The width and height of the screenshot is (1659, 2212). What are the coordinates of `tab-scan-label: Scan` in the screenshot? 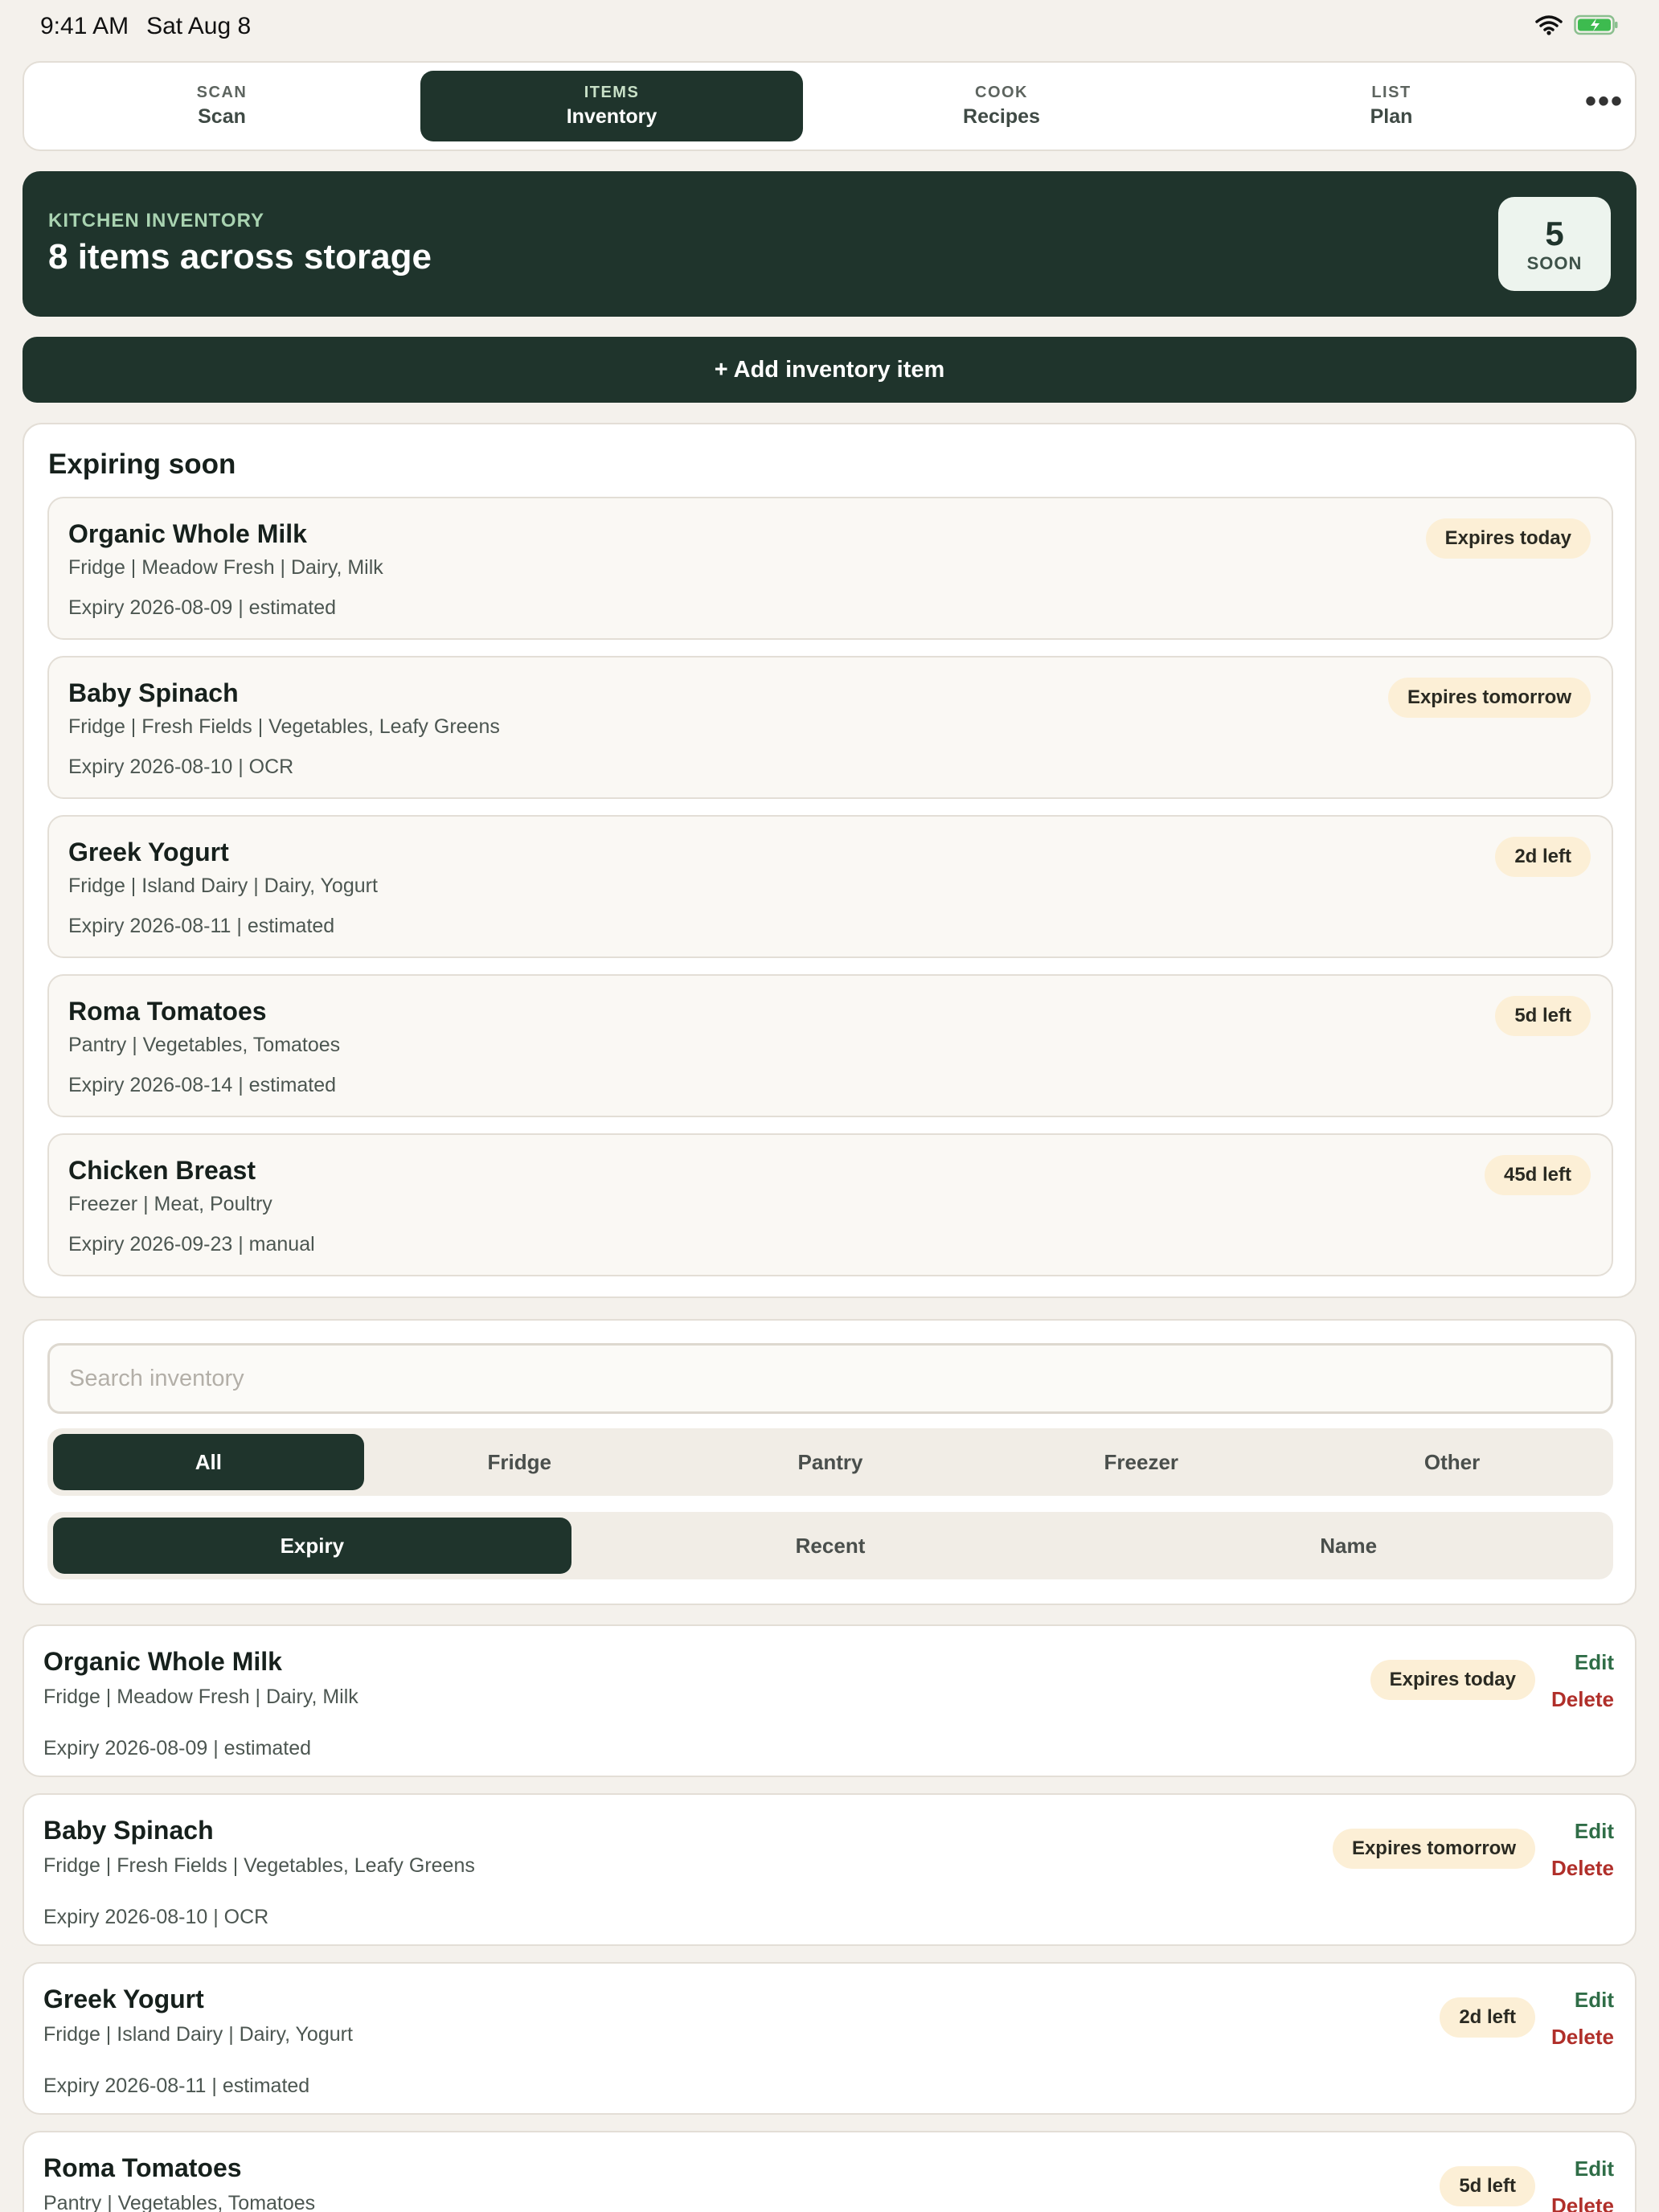 It's located at (222, 116).